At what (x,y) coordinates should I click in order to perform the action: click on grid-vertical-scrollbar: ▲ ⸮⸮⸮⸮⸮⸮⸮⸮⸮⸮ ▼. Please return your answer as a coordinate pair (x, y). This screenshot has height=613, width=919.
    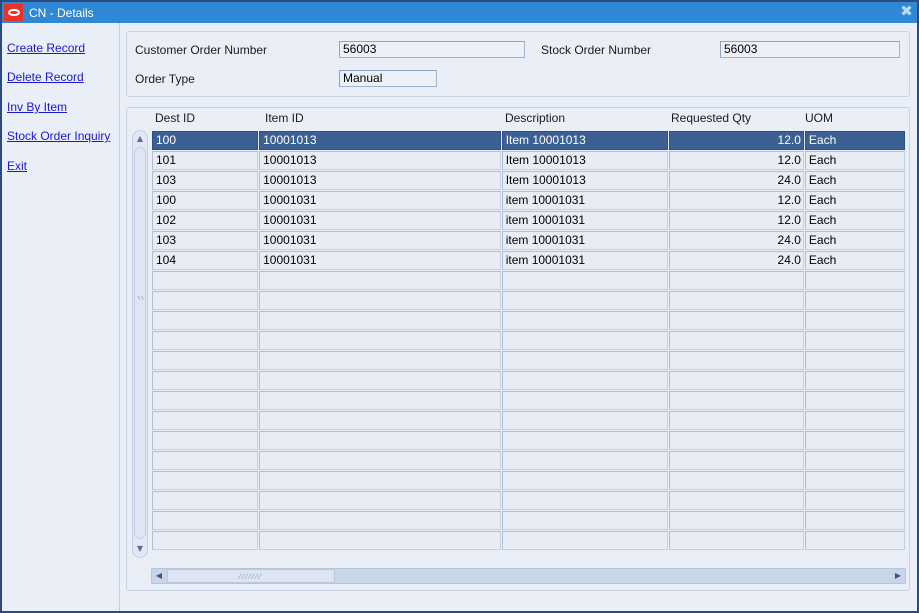
    Looking at the image, I should click on (140, 344).